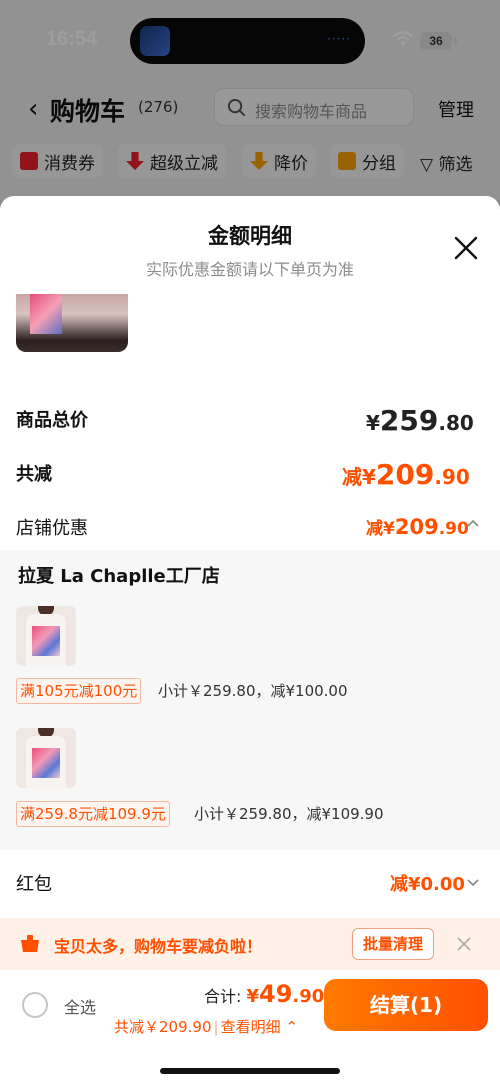 Image resolution: width=500 pixels, height=1087 pixels. What do you see at coordinates (52, 528) in the screenshot?
I see `shop-discount-label: 店铺优惠` at bounding box center [52, 528].